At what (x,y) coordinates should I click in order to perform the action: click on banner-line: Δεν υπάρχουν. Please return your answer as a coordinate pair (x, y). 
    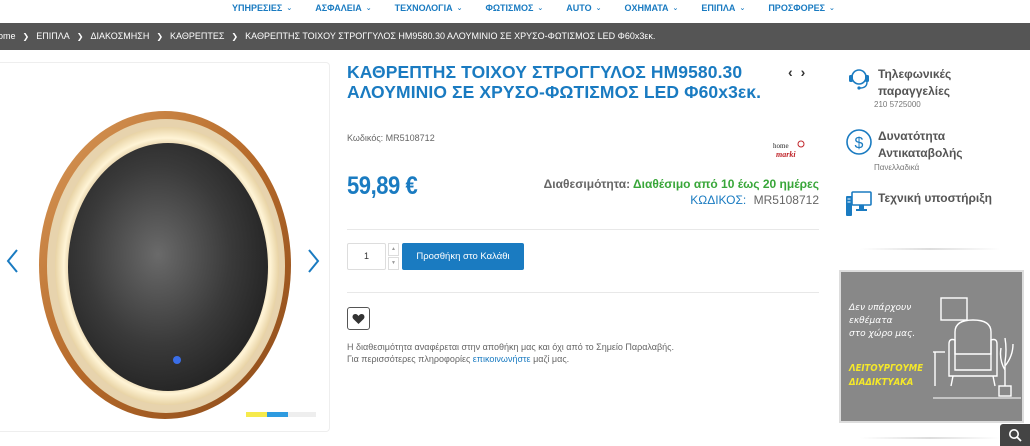
    Looking at the image, I should click on (880, 308).